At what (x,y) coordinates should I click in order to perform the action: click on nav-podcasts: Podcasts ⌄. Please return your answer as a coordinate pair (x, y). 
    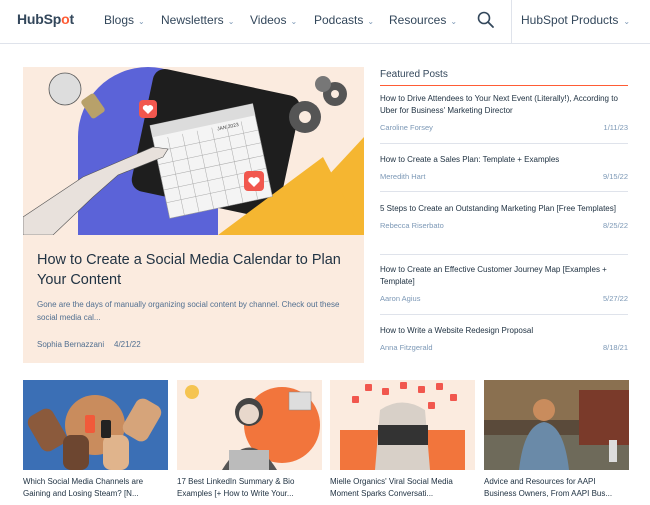
    Looking at the image, I should click on (344, 20).